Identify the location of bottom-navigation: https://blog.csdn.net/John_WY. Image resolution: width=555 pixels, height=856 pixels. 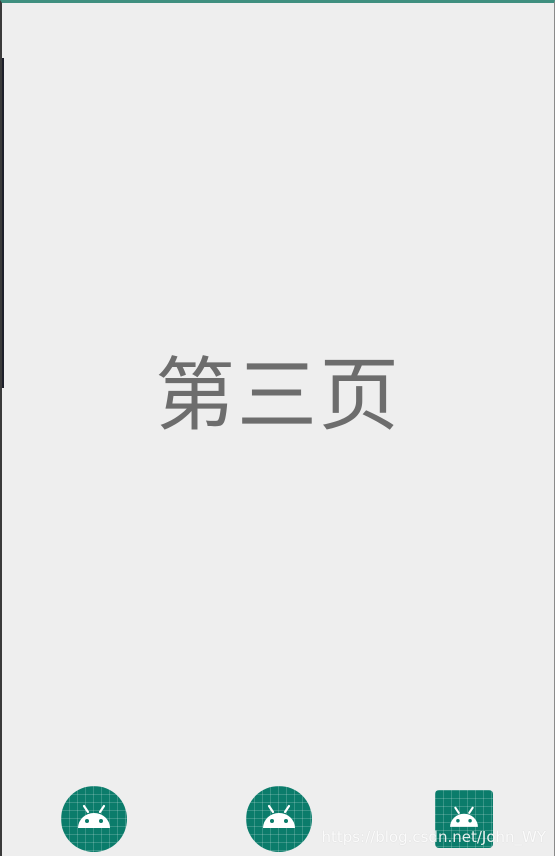
(278, 816).